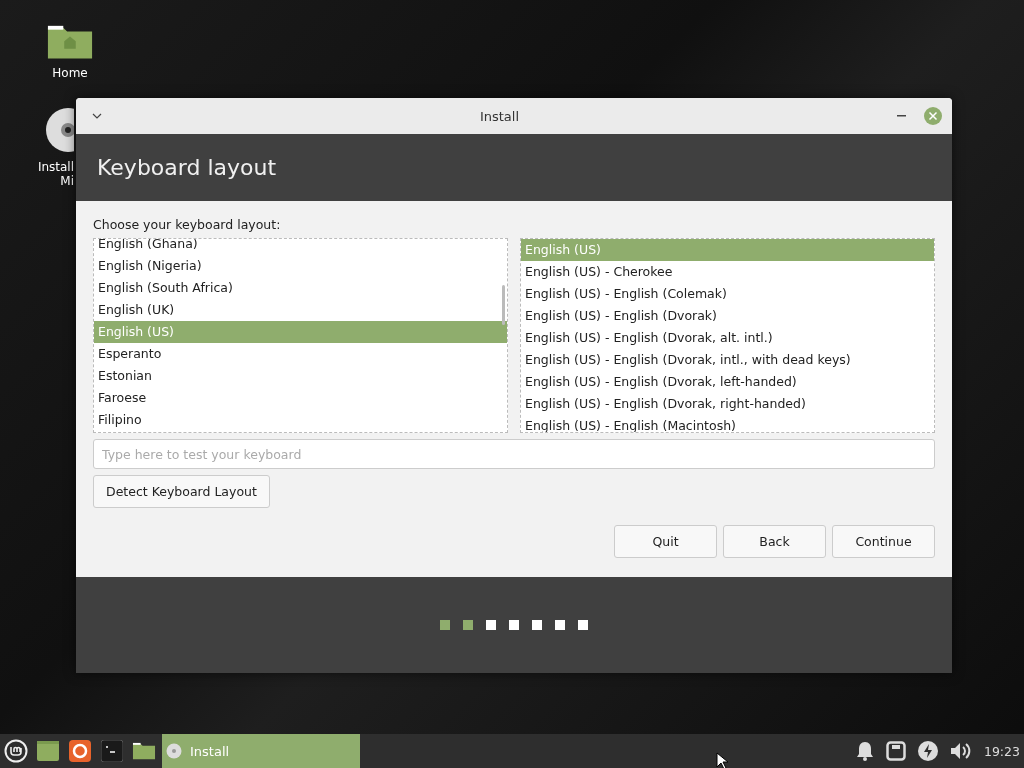 The image size is (1024, 768). I want to click on list-item: English (US) - English (Dvorak, right-handed), so click(727, 404).